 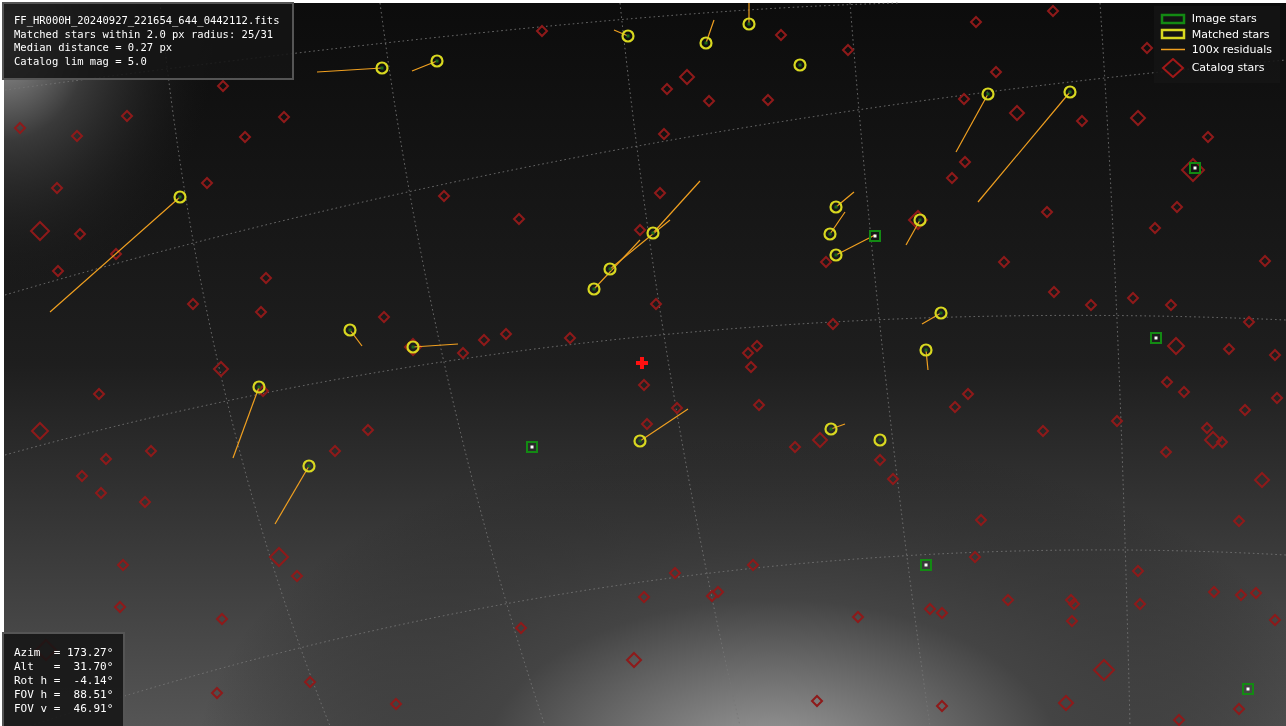 I want to click on pointing-text-line: Rot h = -4.14°, so click(x=64, y=681).